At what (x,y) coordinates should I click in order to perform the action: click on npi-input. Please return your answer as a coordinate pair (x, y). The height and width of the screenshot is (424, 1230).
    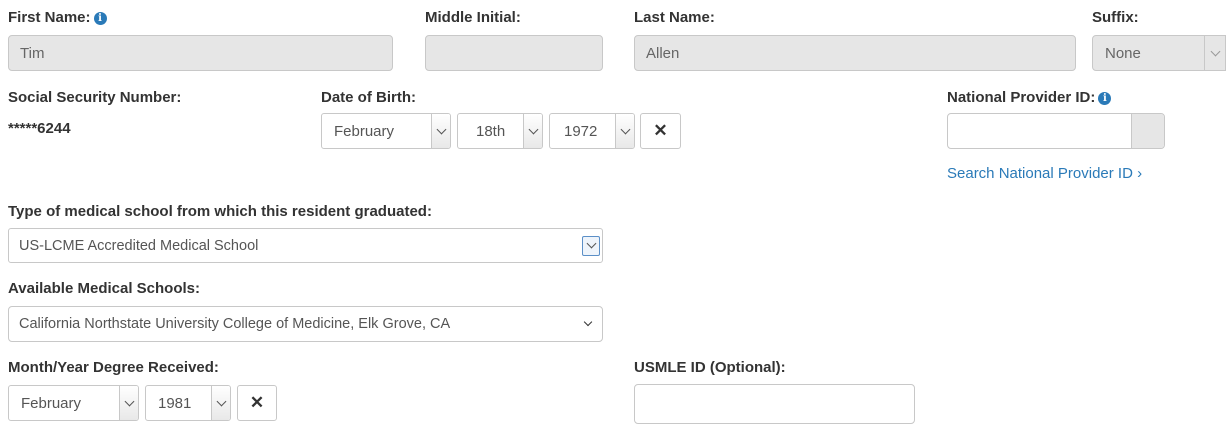
    Looking at the image, I should click on (1056, 131).